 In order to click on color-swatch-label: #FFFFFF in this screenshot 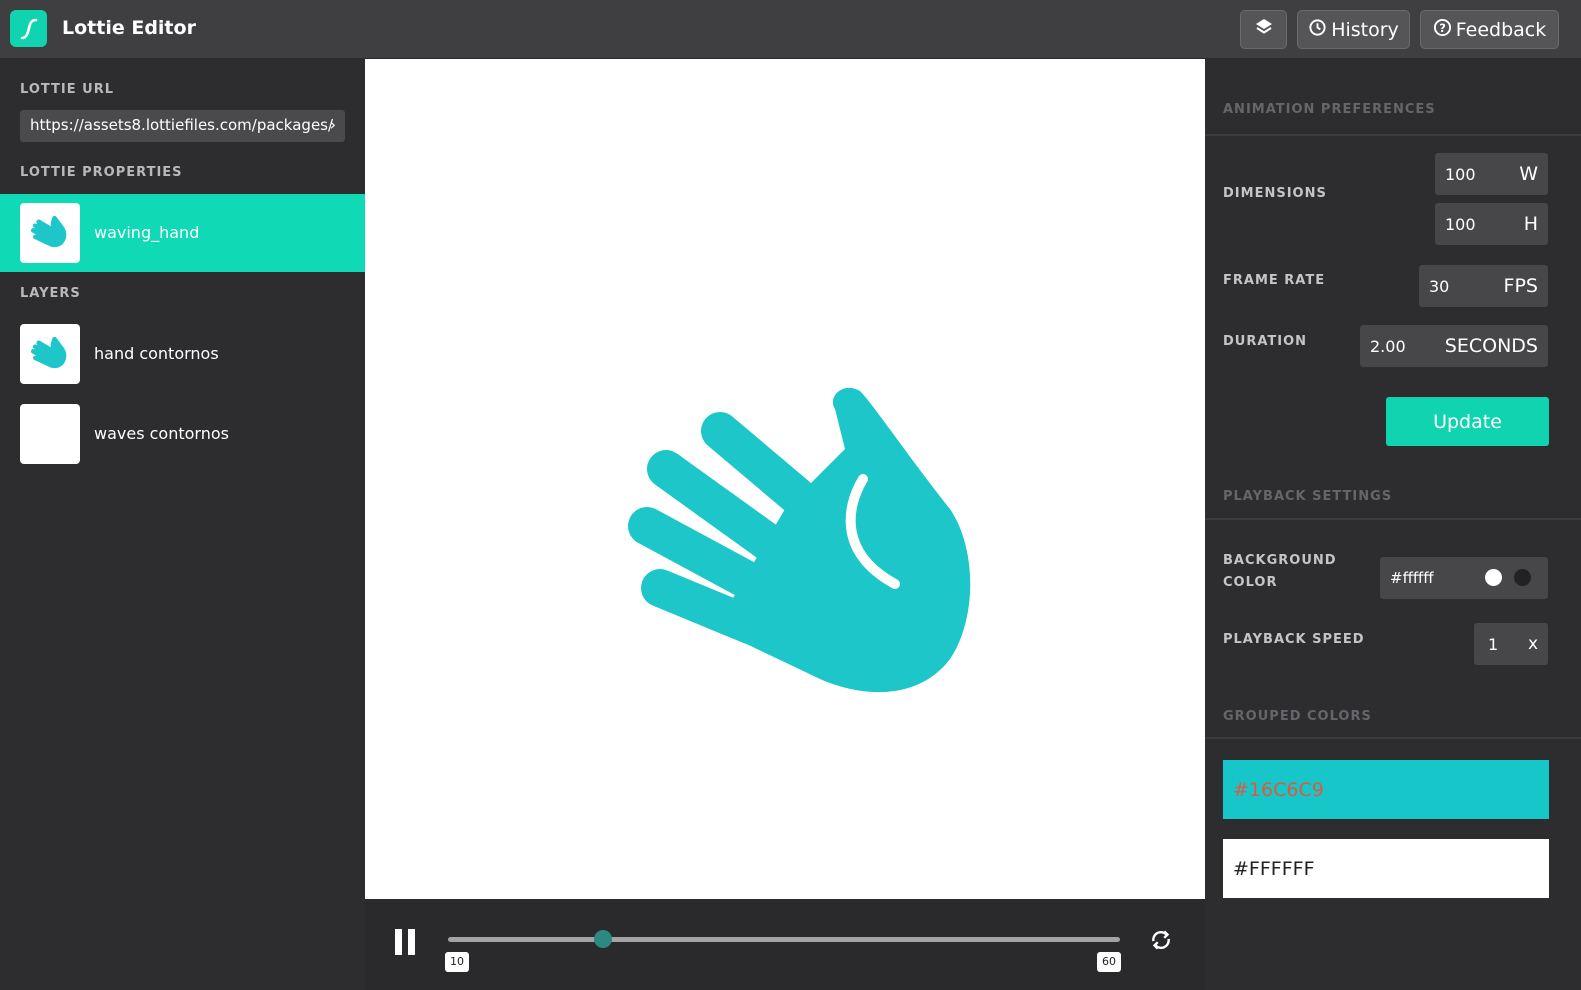, I will do `click(1274, 868)`.